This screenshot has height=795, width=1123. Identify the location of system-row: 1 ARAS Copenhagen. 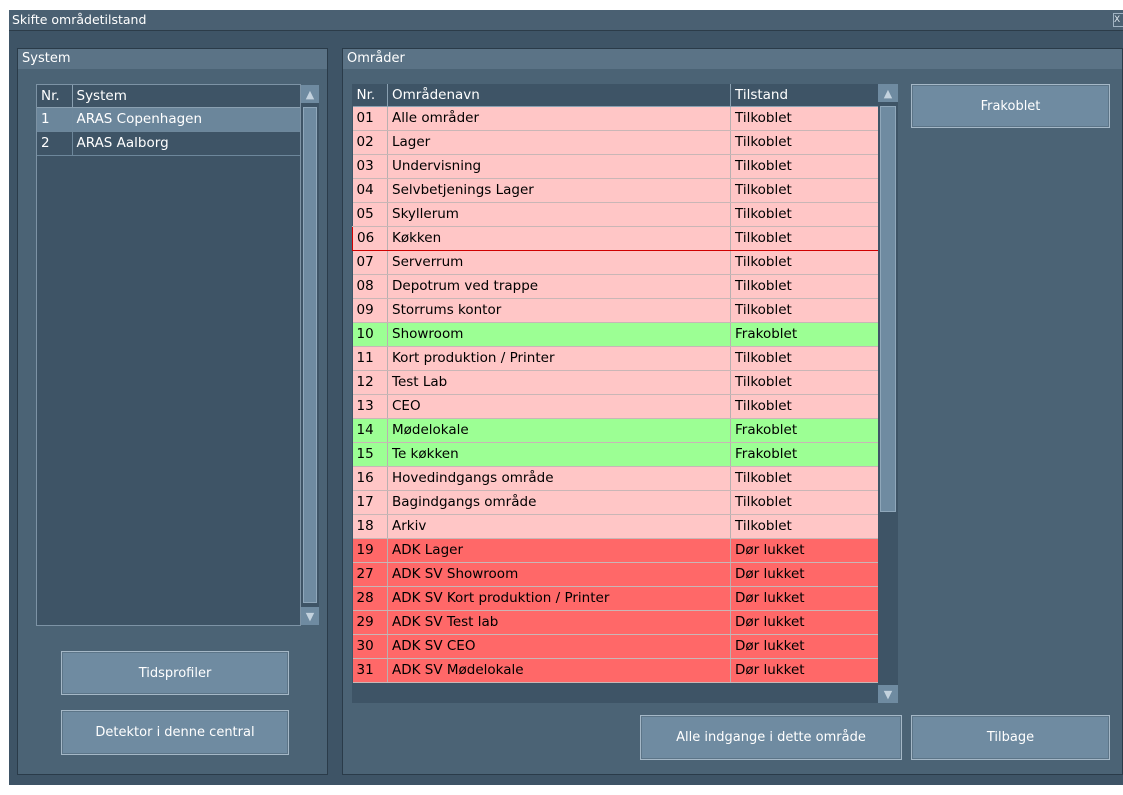
(168, 119).